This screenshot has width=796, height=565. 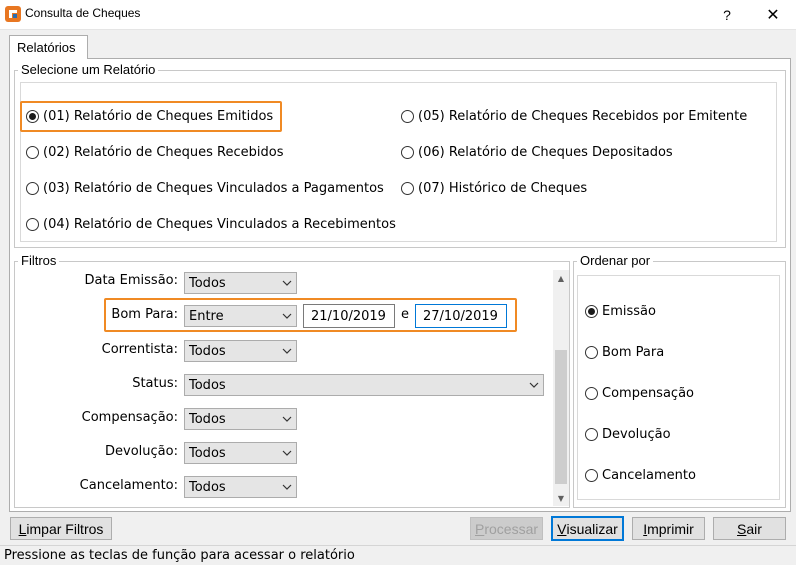 What do you see at coordinates (83, 13) in the screenshot?
I see `window-title: Consulta de Cheques` at bounding box center [83, 13].